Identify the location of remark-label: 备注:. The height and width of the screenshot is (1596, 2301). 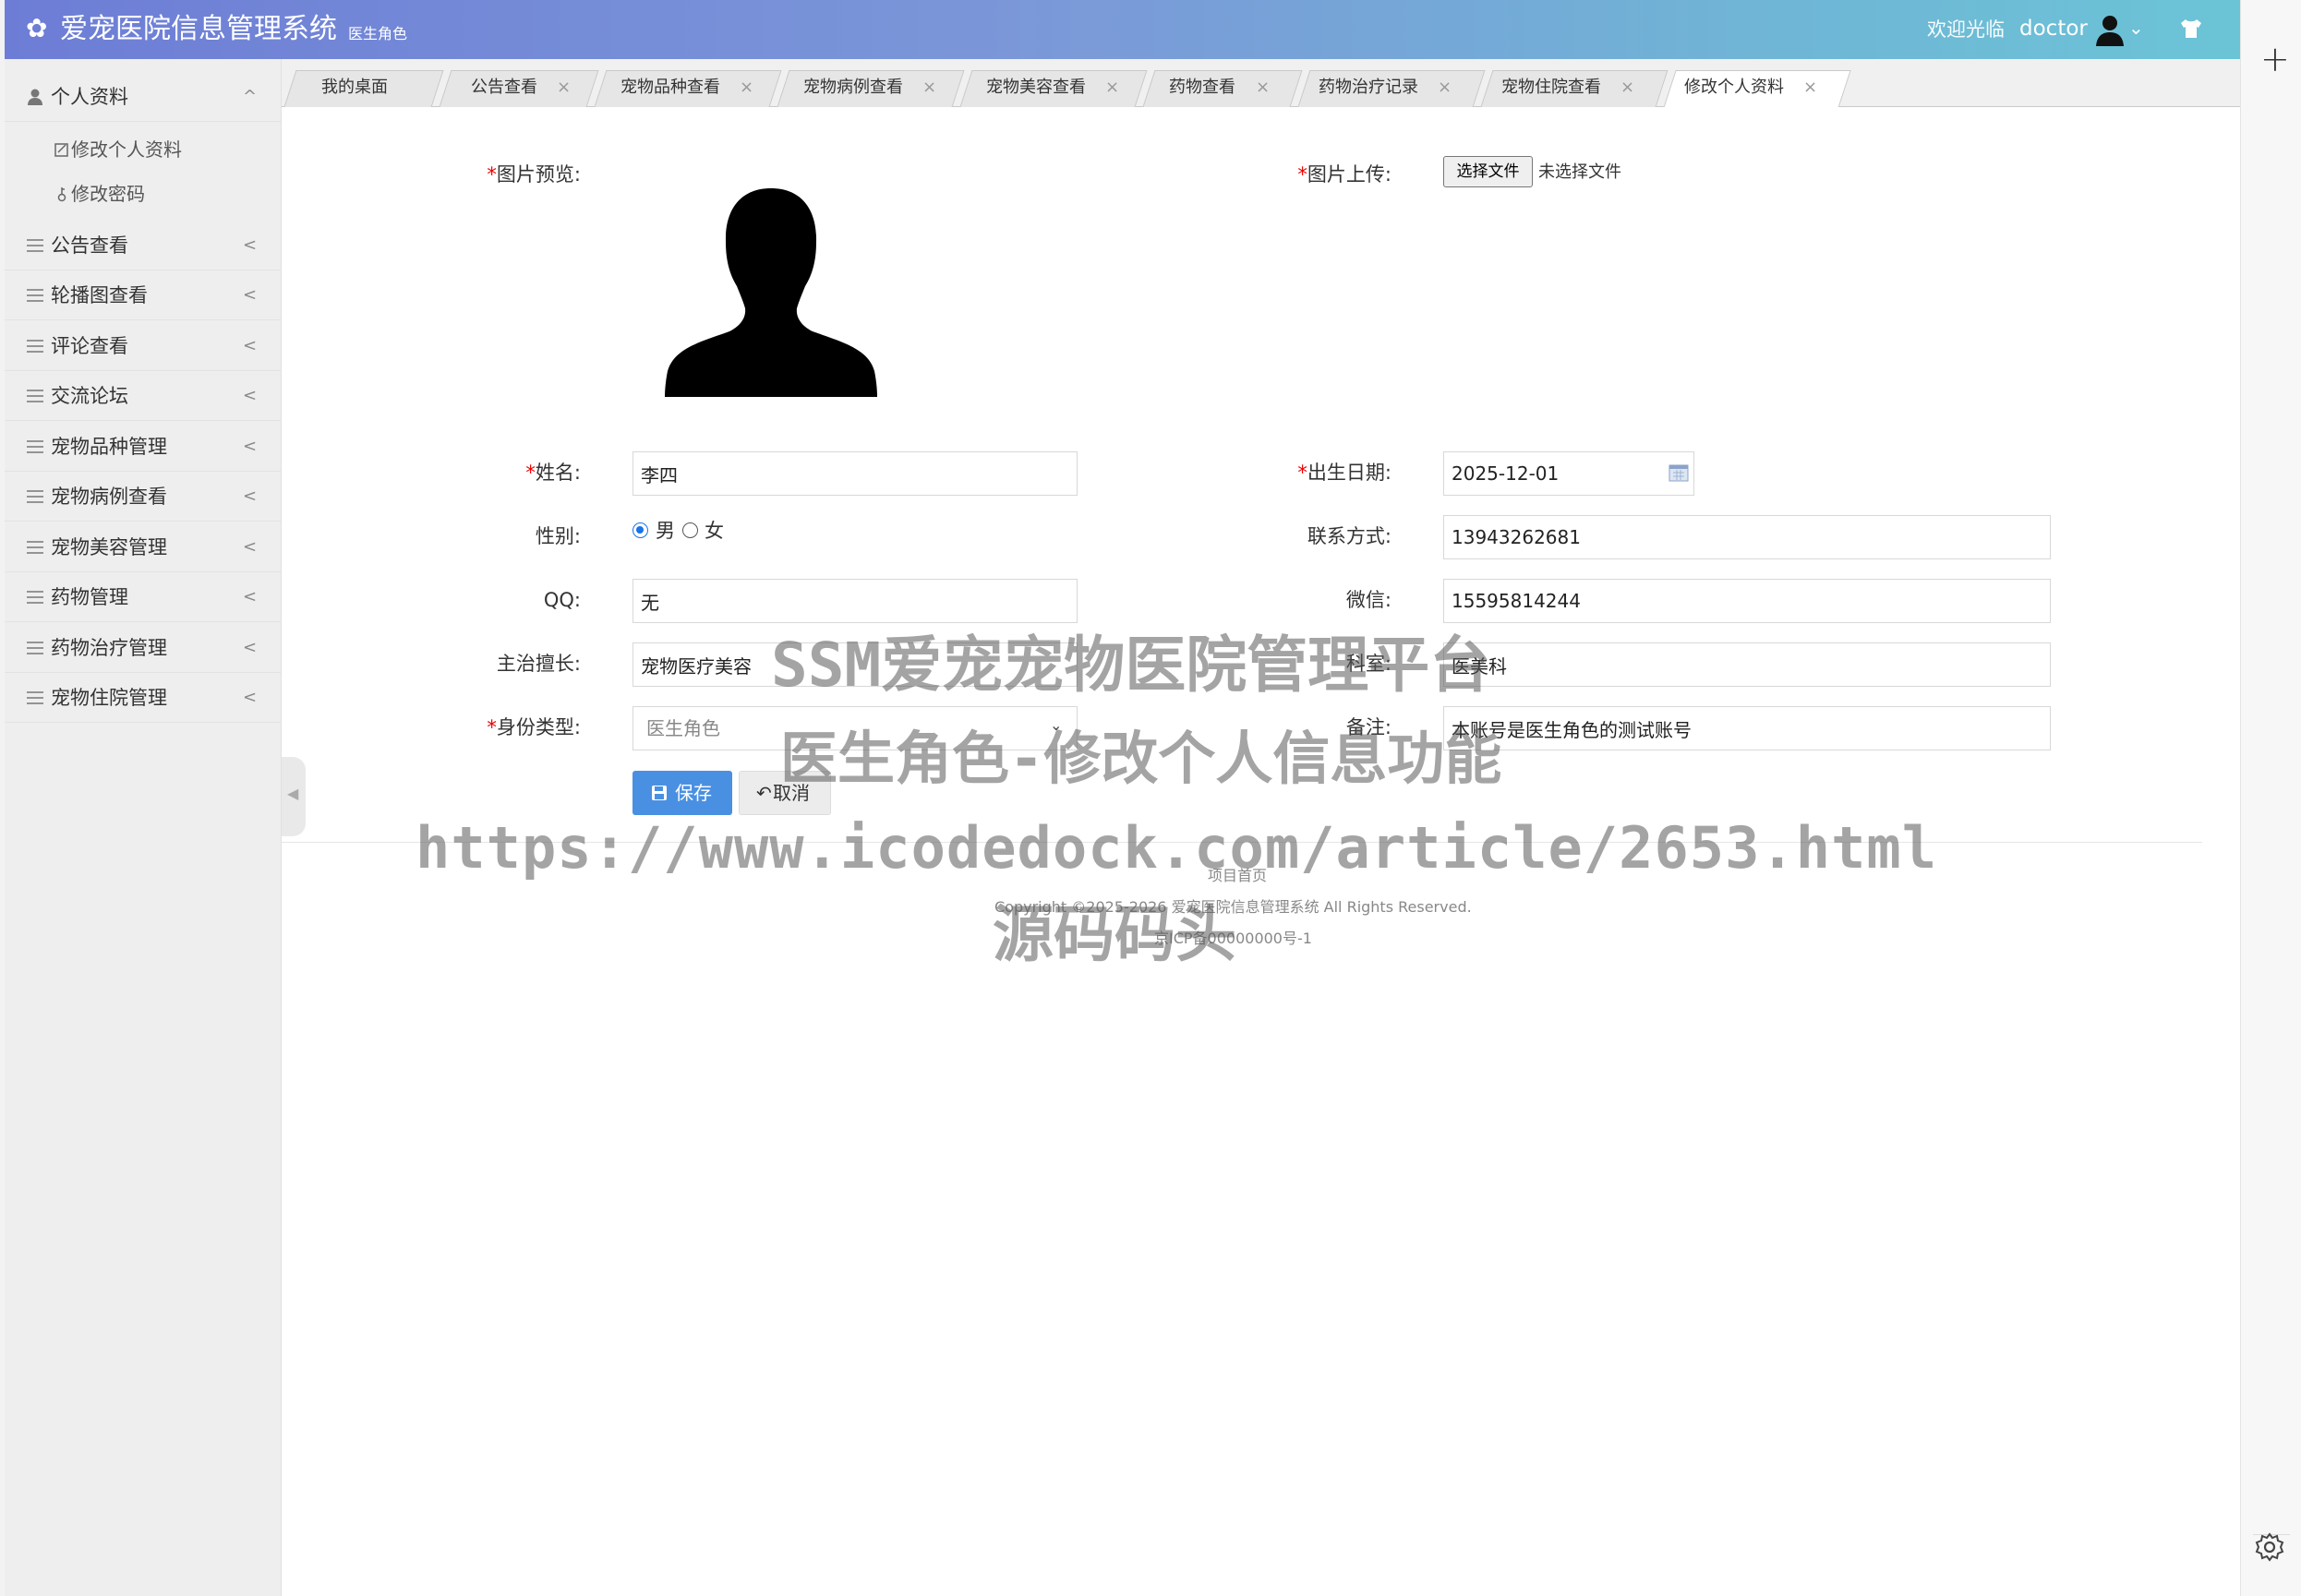
(1368, 727).